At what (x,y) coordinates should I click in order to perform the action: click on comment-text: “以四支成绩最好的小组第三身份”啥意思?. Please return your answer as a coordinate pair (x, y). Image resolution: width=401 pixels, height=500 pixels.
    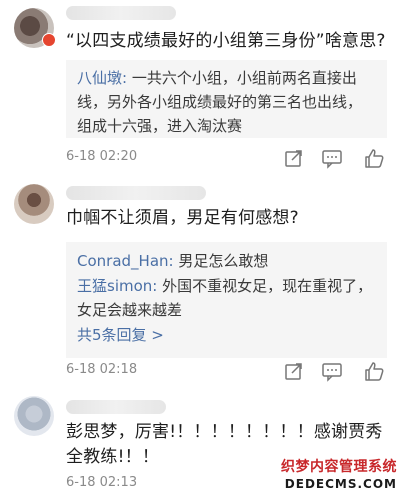
    Looking at the image, I should click on (226, 41).